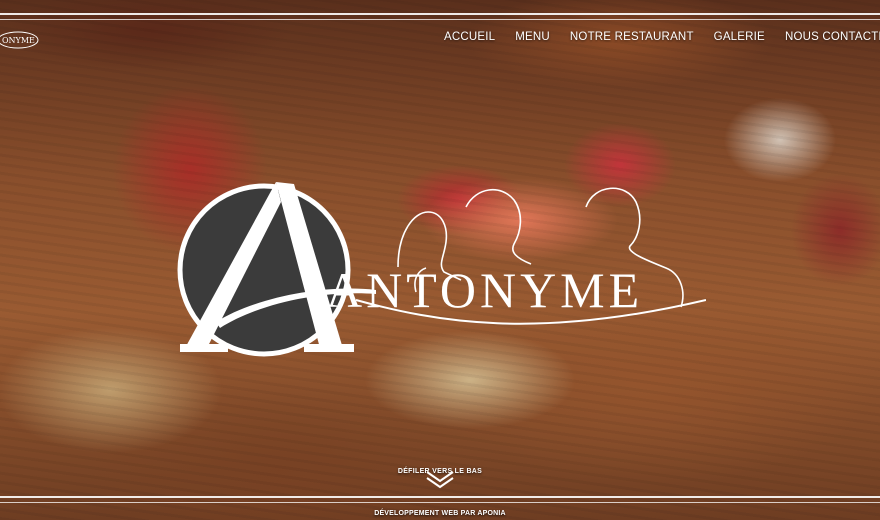  Describe the element at coordinates (440, 480) in the screenshot. I see `double-chevron-down-icon` at that location.